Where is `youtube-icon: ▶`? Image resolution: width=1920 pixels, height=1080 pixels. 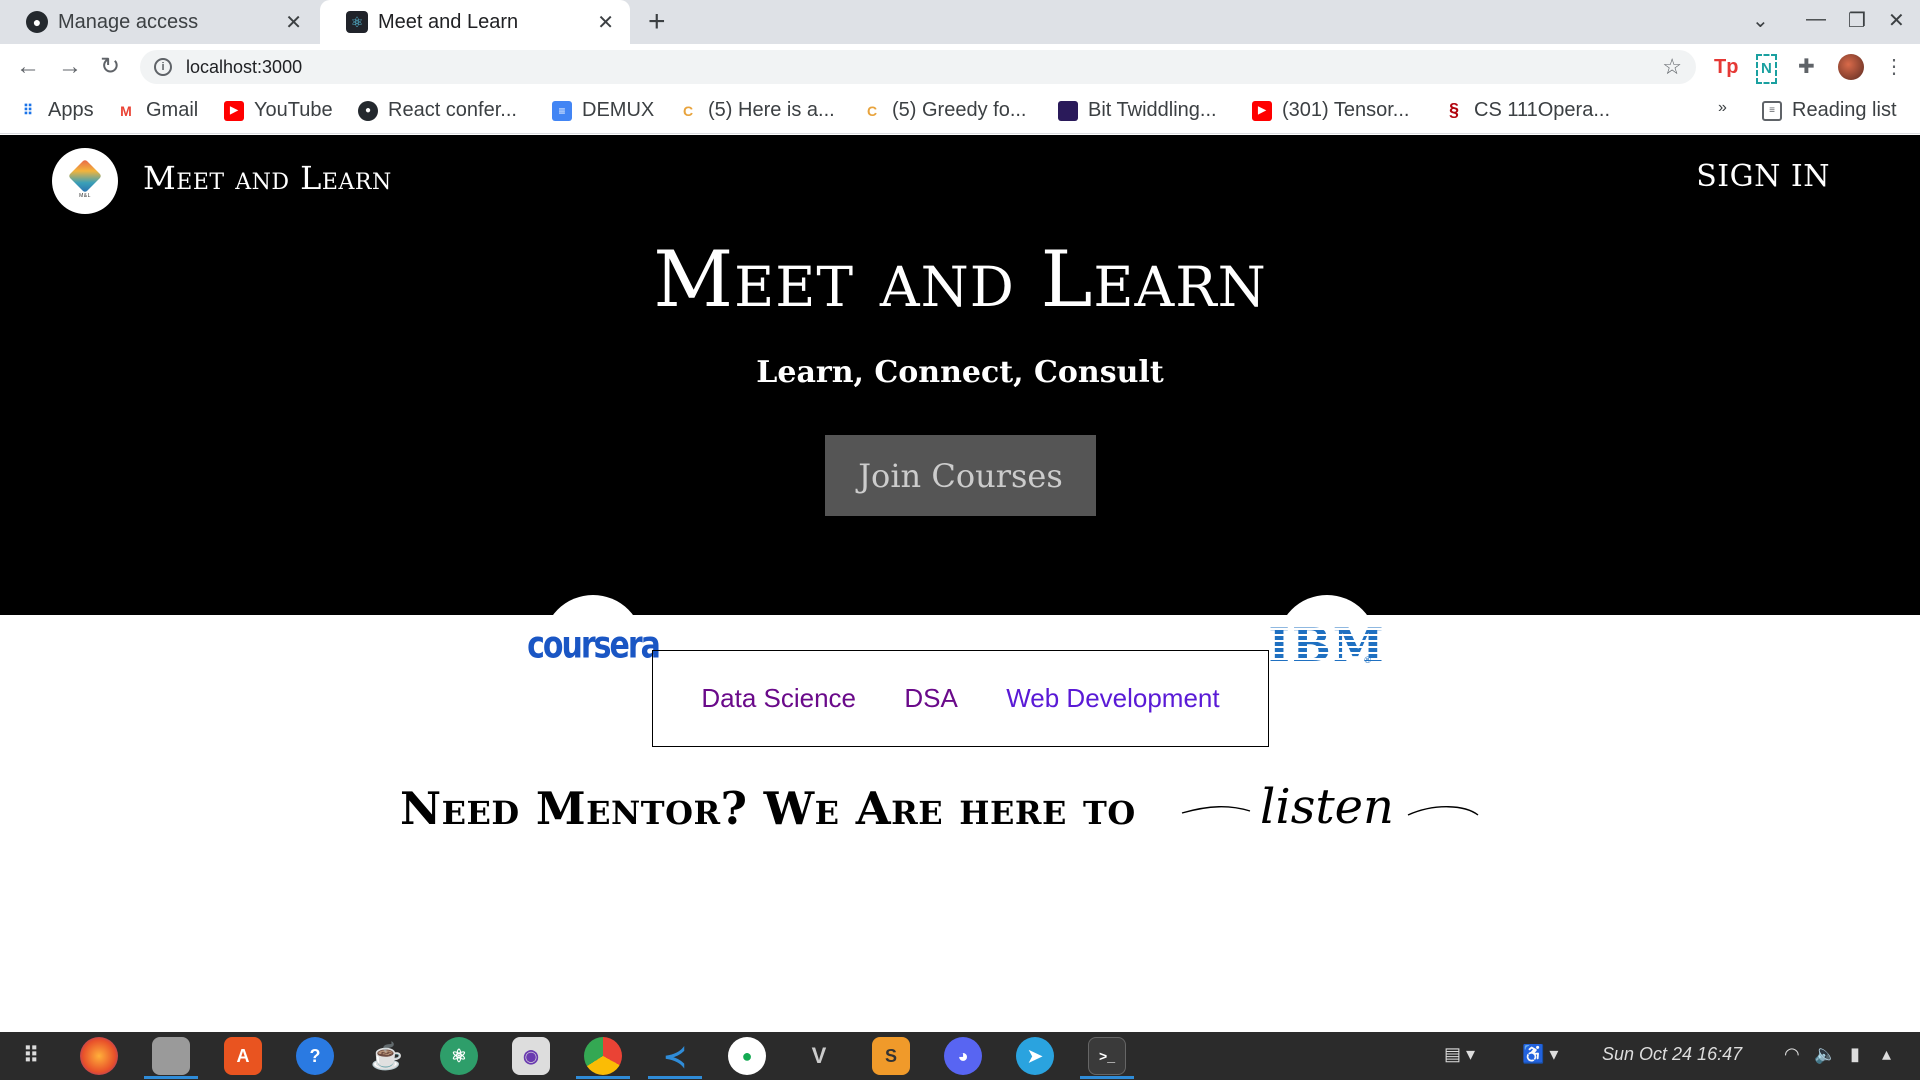 youtube-icon: ▶ is located at coordinates (1262, 110).